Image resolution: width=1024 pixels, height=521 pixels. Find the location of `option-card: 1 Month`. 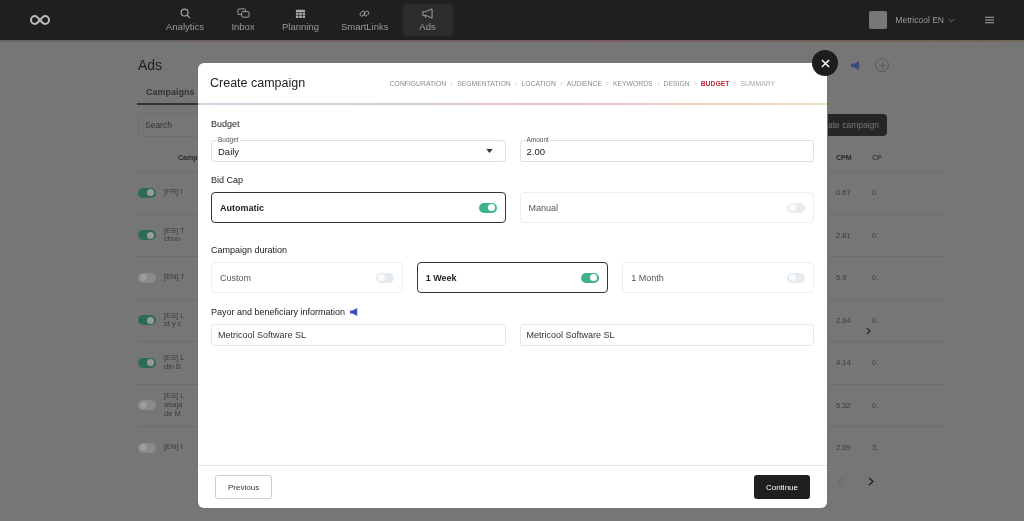

option-card: 1 Month is located at coordinates (718, 277).